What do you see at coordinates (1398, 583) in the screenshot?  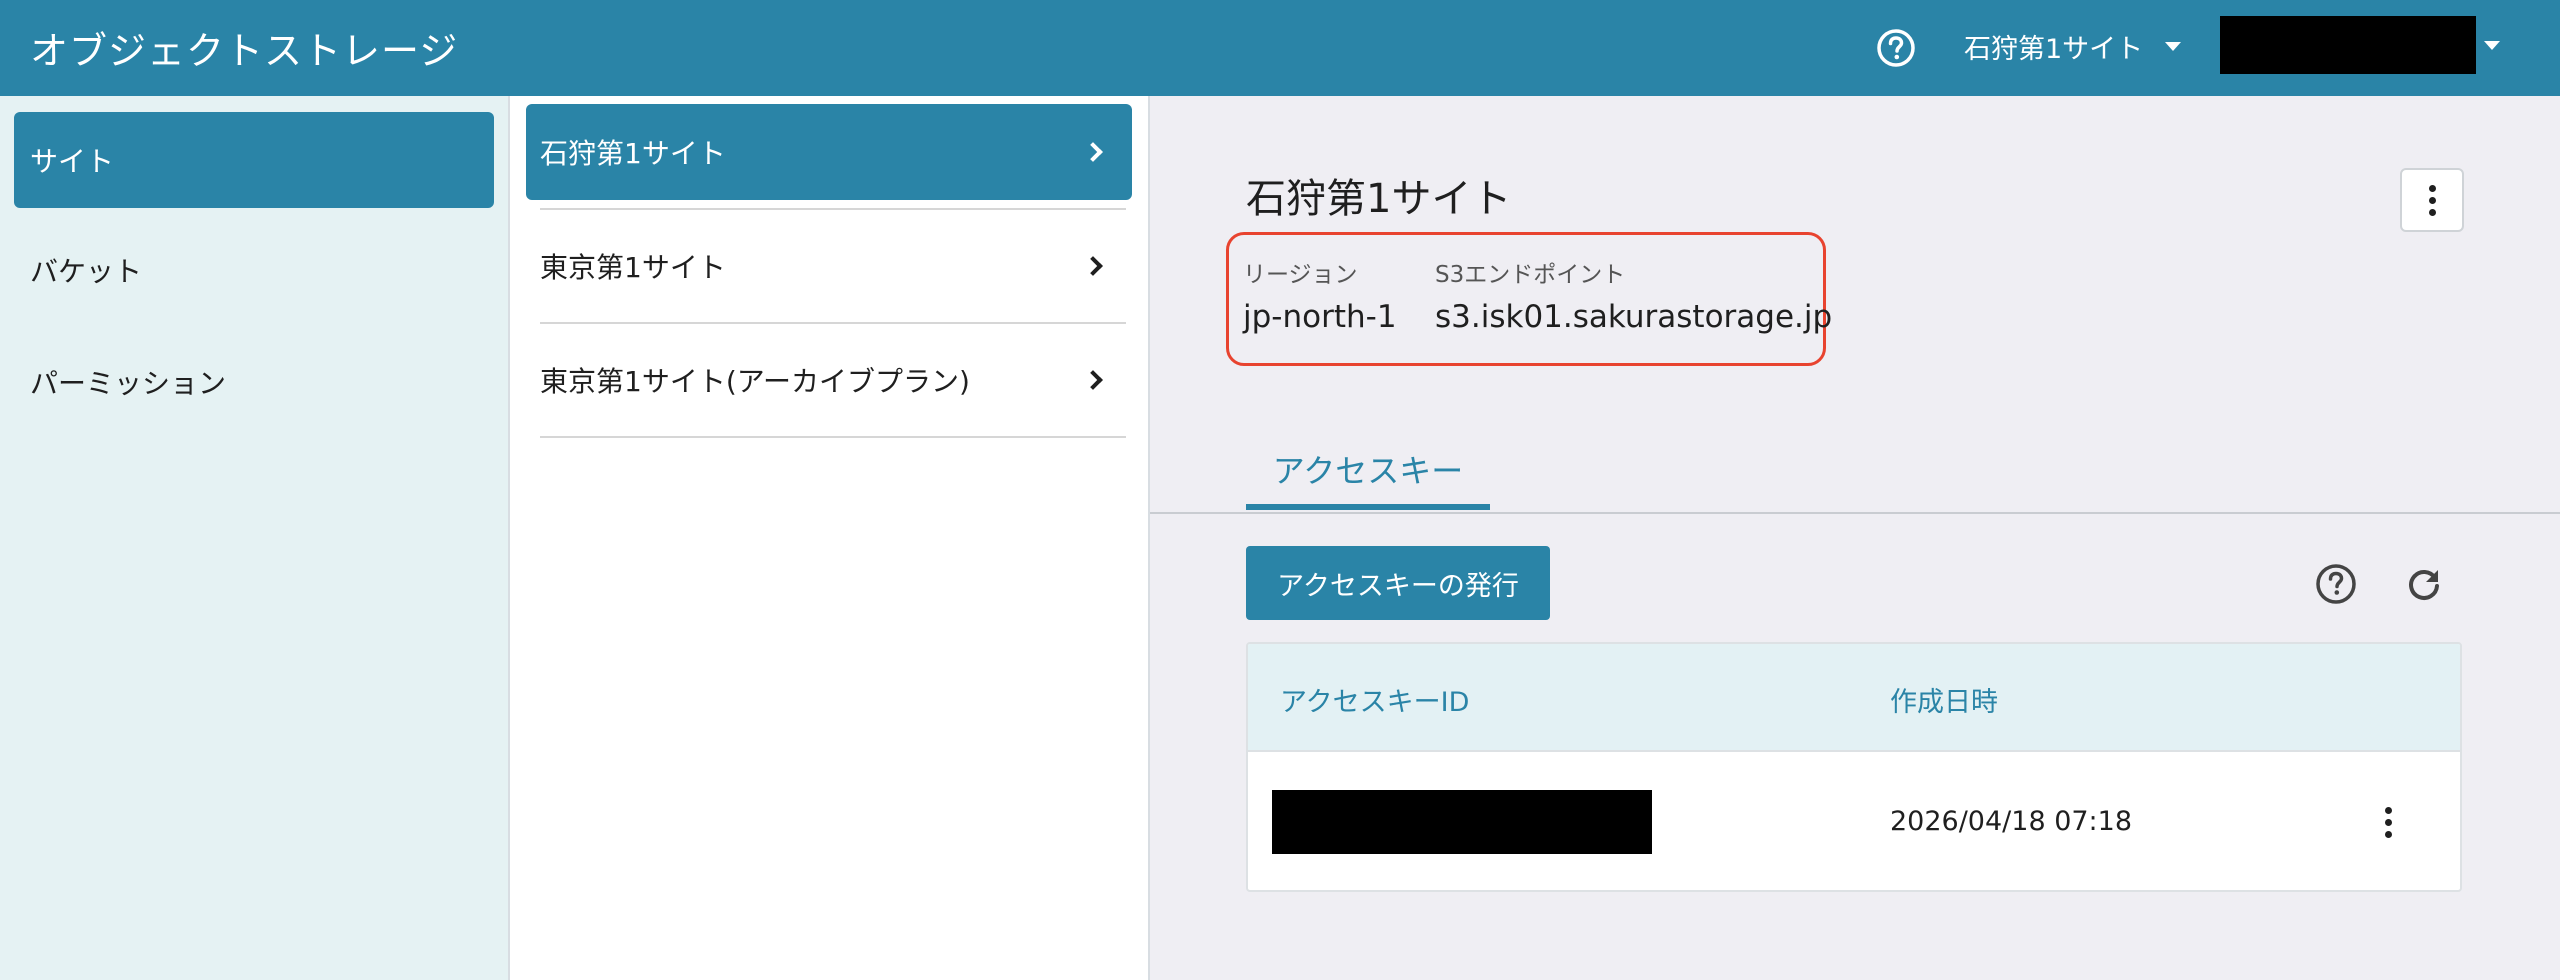 I see `issue-access-key-button: アクセスキーの発行` at bounding box center [1398, 583].